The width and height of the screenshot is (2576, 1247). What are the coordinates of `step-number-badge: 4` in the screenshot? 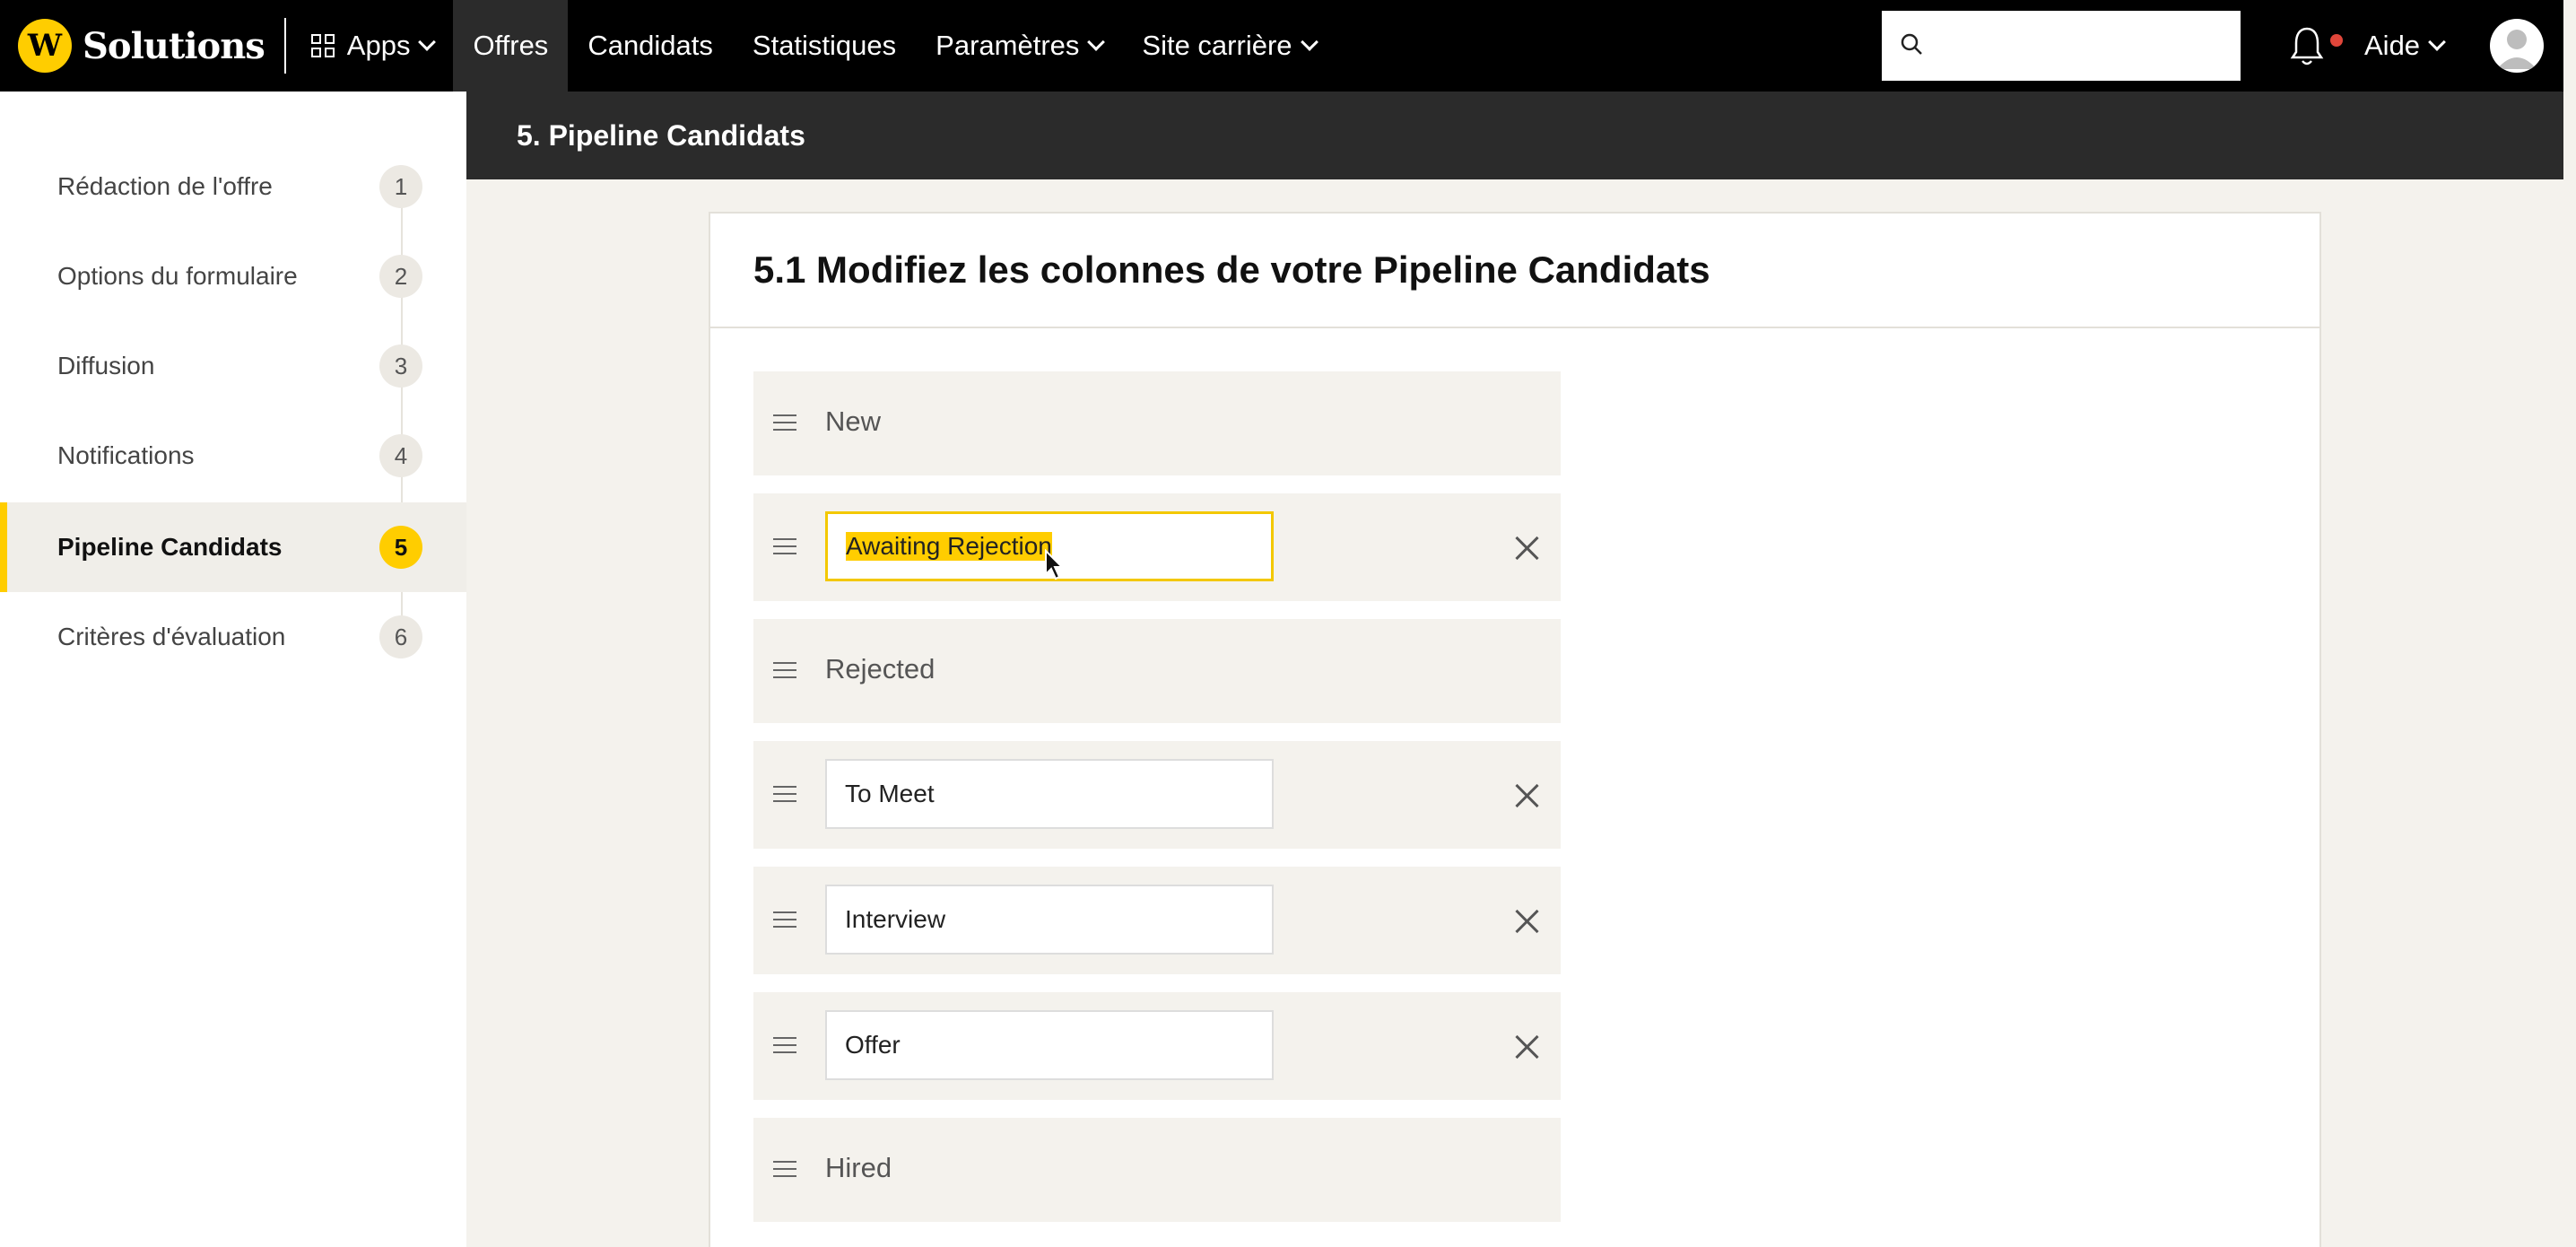 It's located at (400, 455).